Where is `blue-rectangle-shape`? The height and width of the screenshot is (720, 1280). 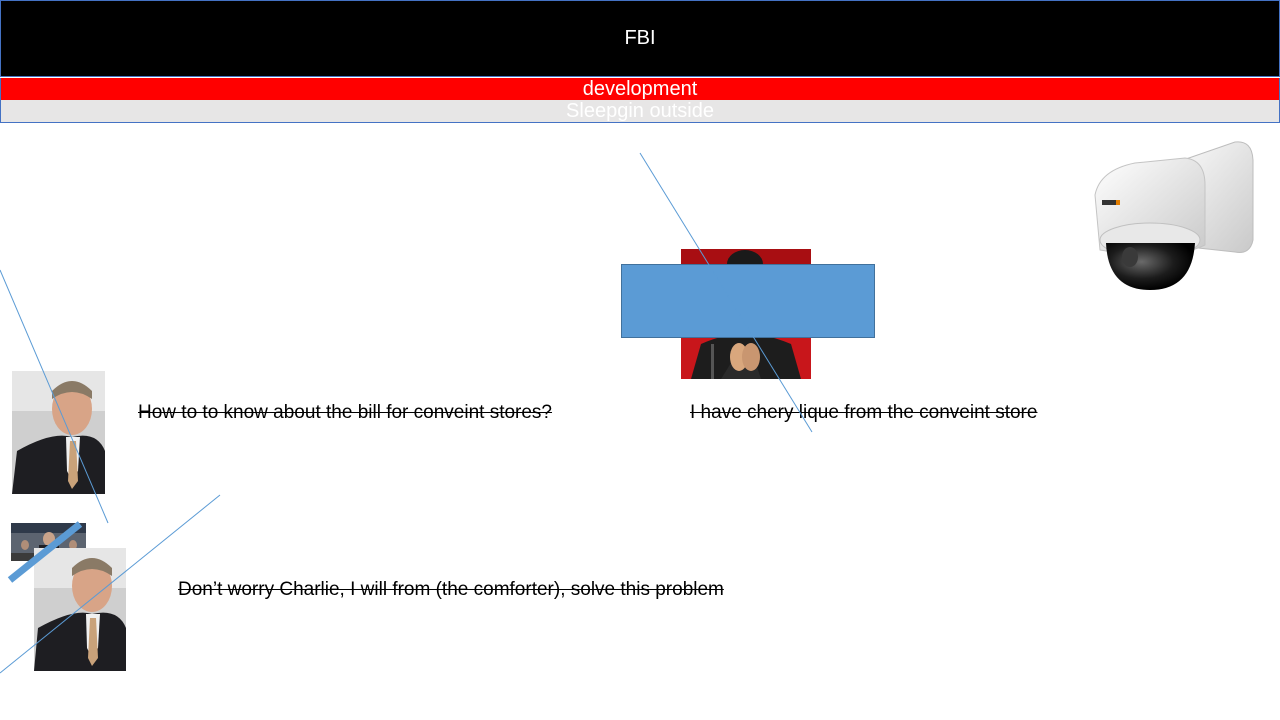 blue-rectangle-shape is located at coordinates (748, 301).